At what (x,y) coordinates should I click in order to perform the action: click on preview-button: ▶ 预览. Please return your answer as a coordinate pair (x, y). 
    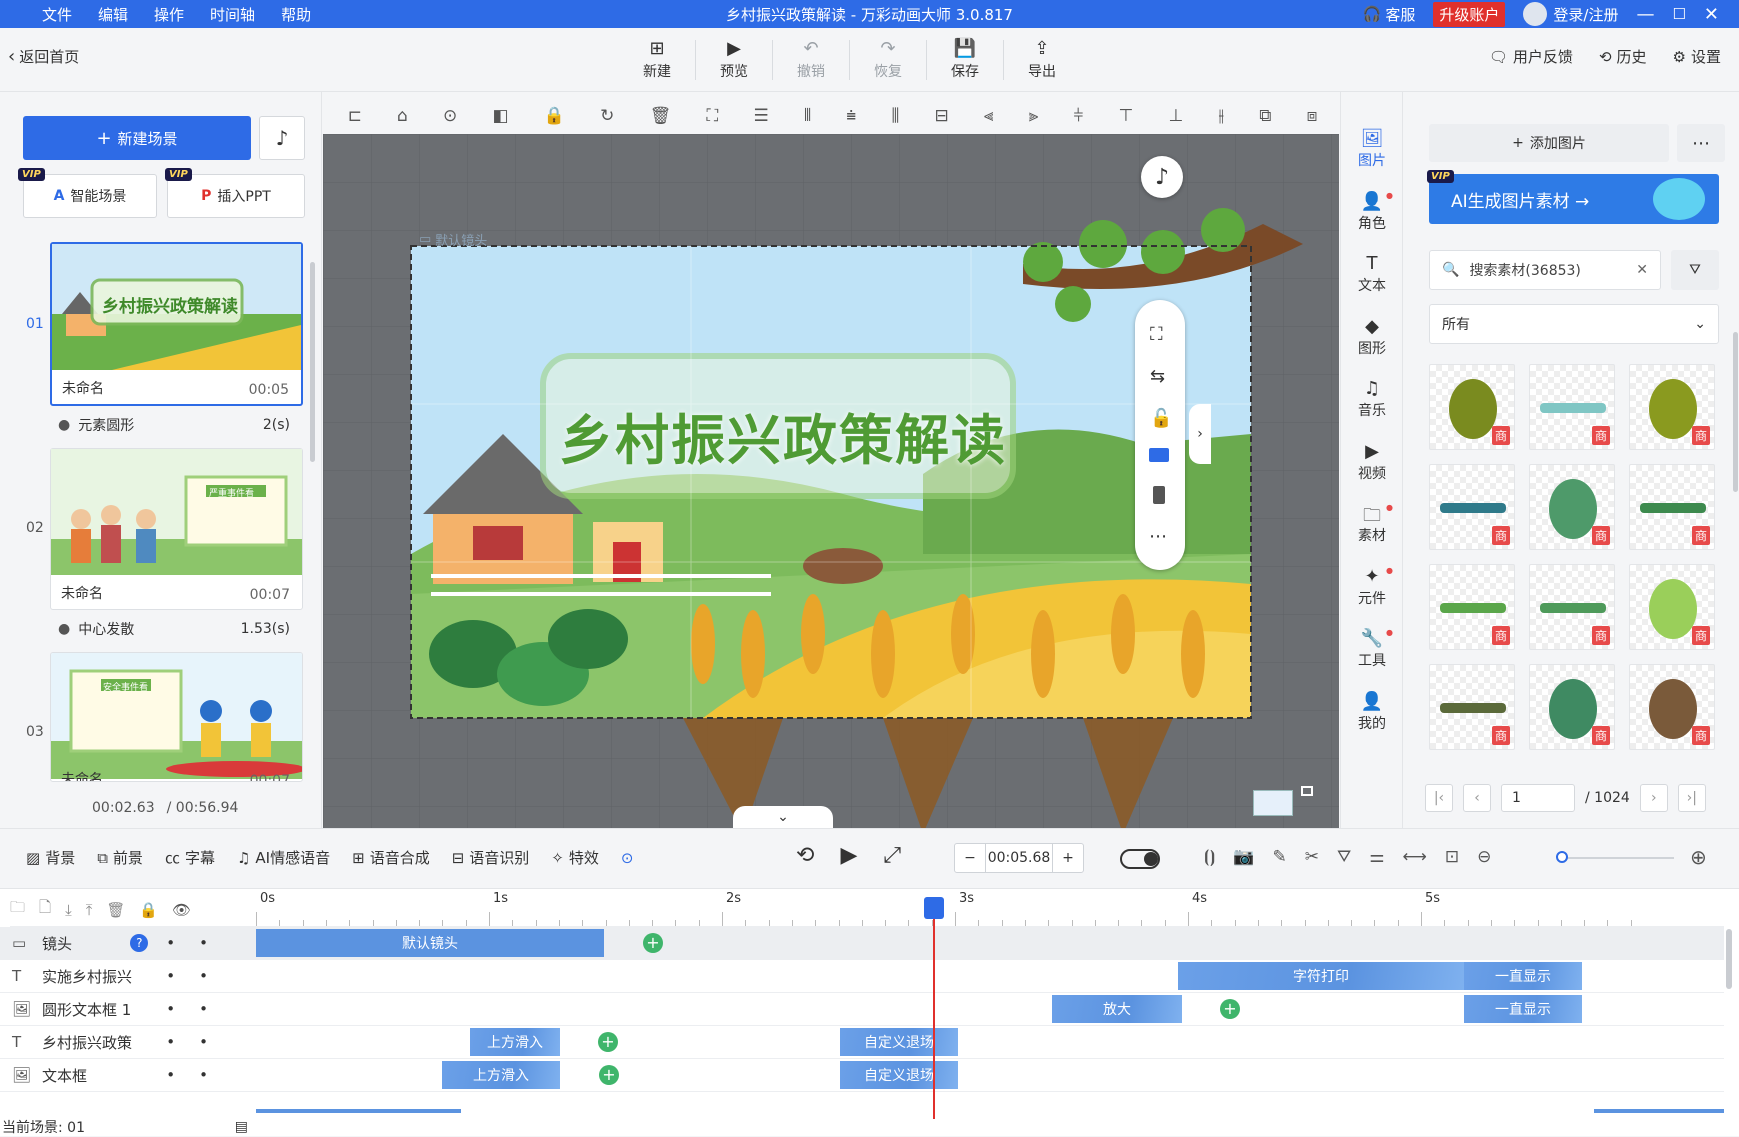
    Looking at the image, I should click on (734, 60).